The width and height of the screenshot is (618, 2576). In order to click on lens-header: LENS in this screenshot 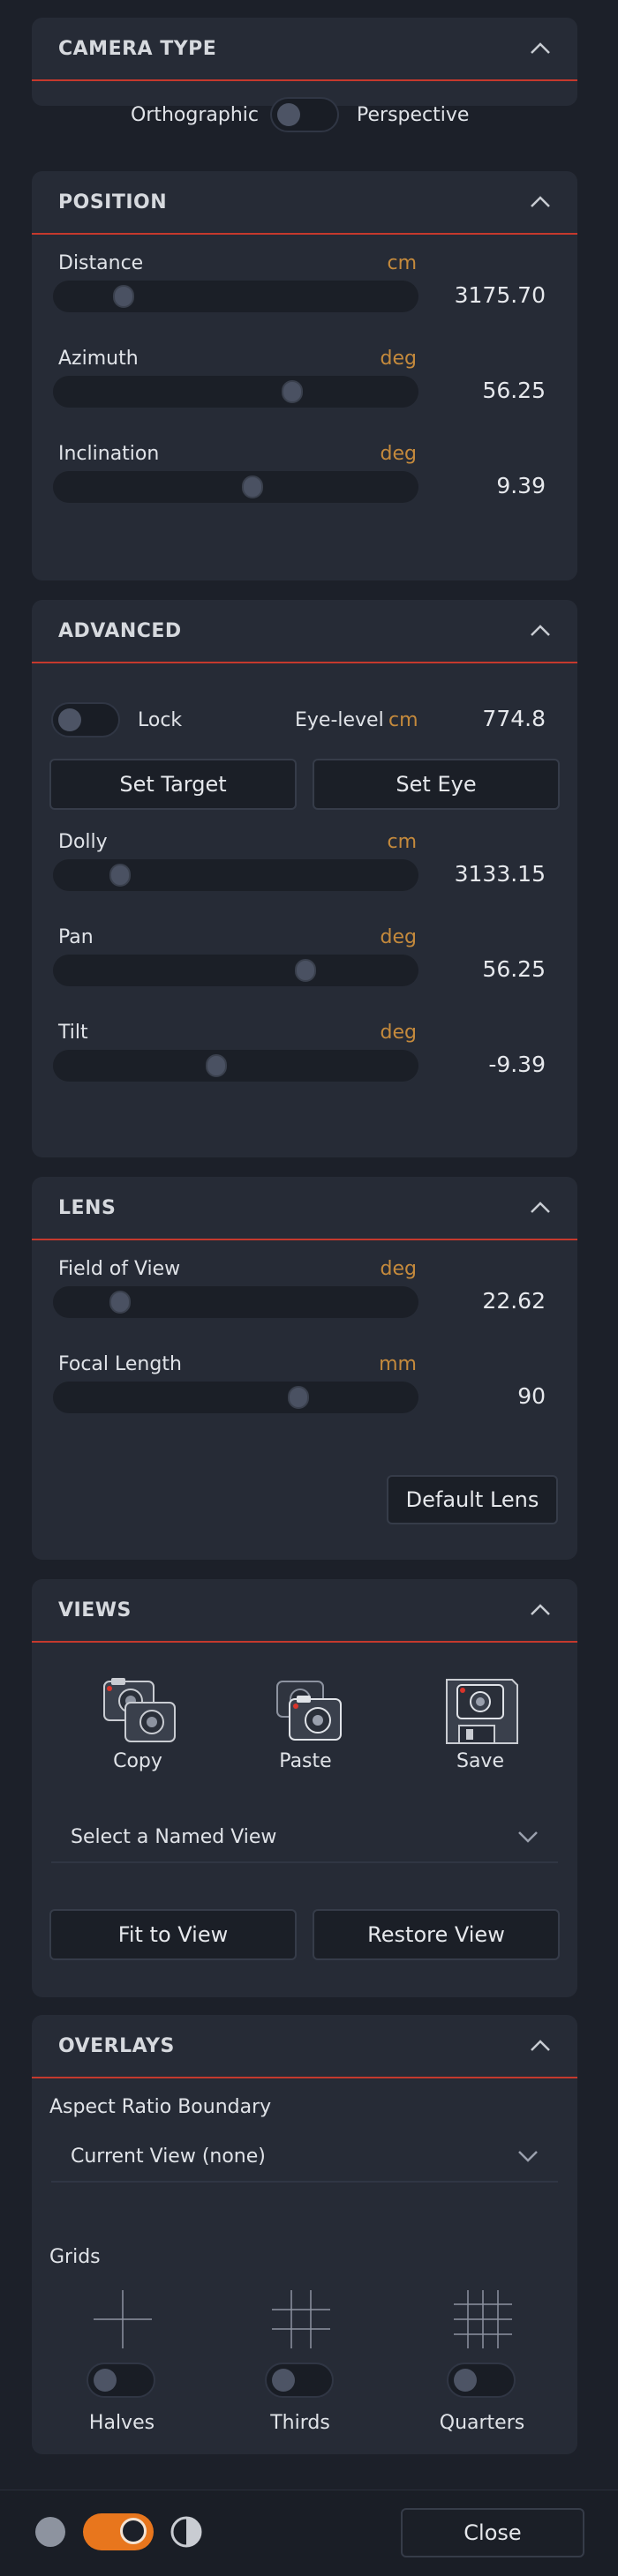, I will do `click(304, 1209)`.